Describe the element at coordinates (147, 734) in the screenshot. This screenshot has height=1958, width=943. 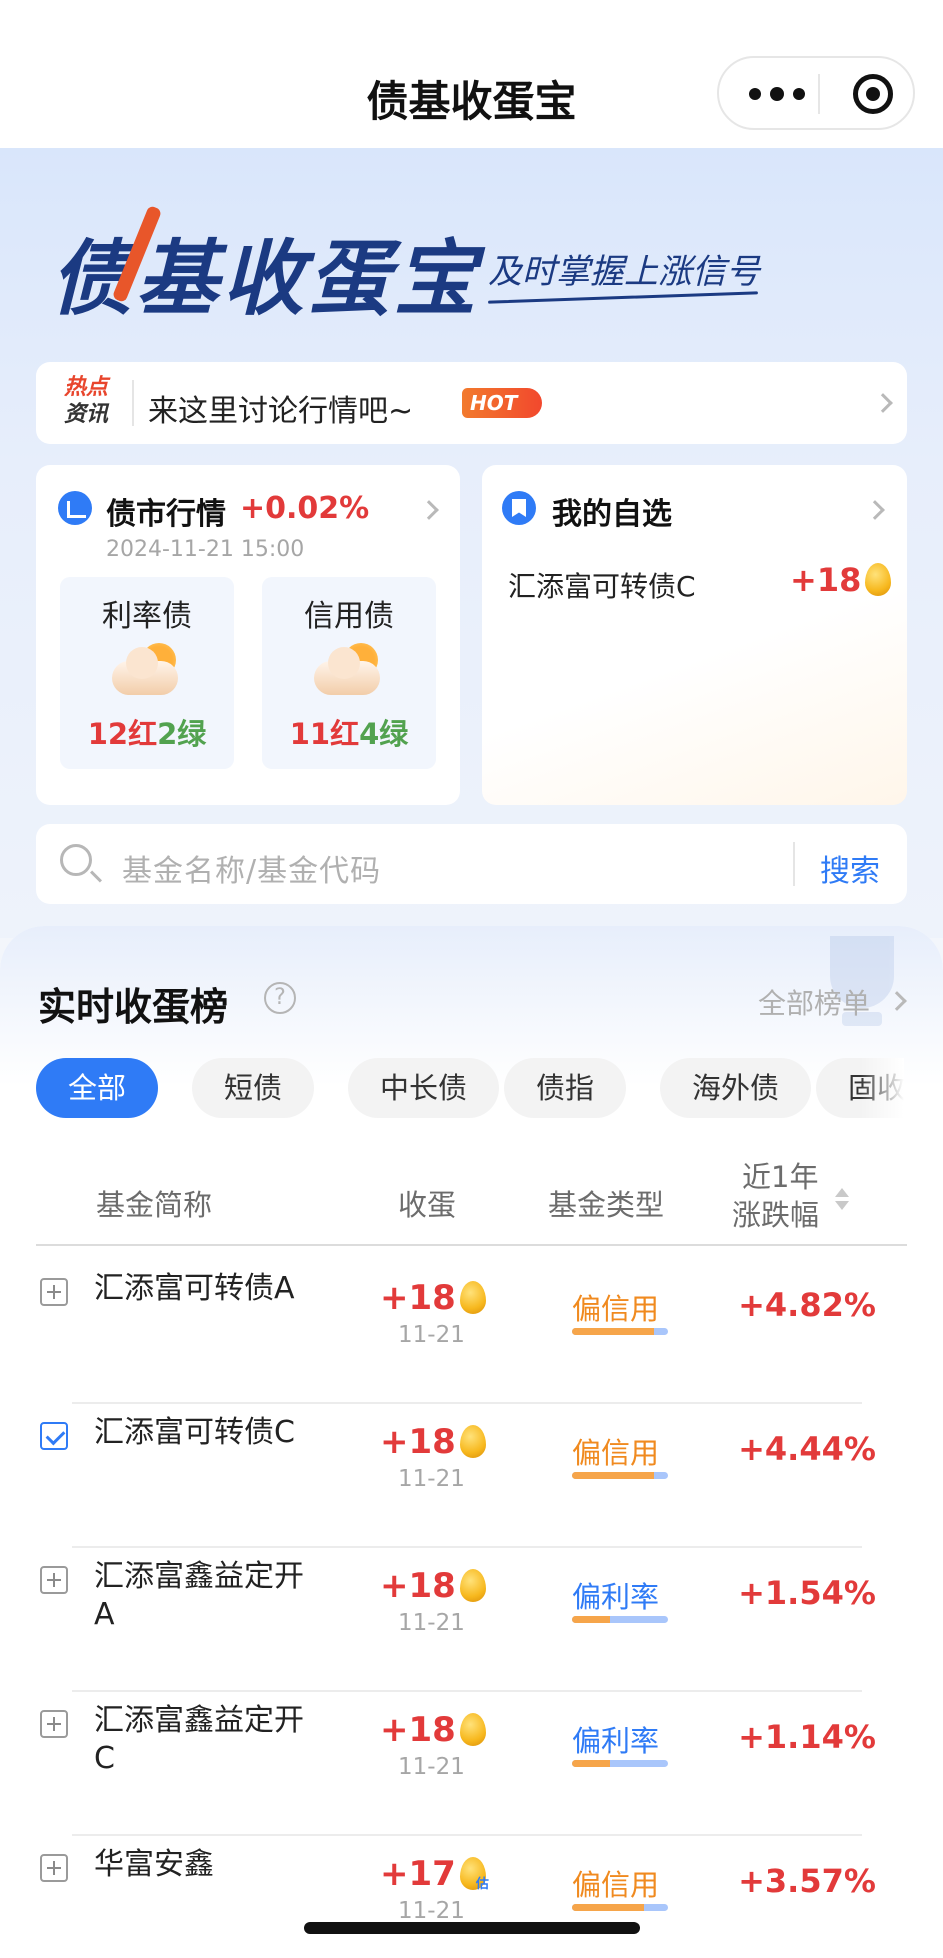
I see `box-count: 12红2绿` at that location.